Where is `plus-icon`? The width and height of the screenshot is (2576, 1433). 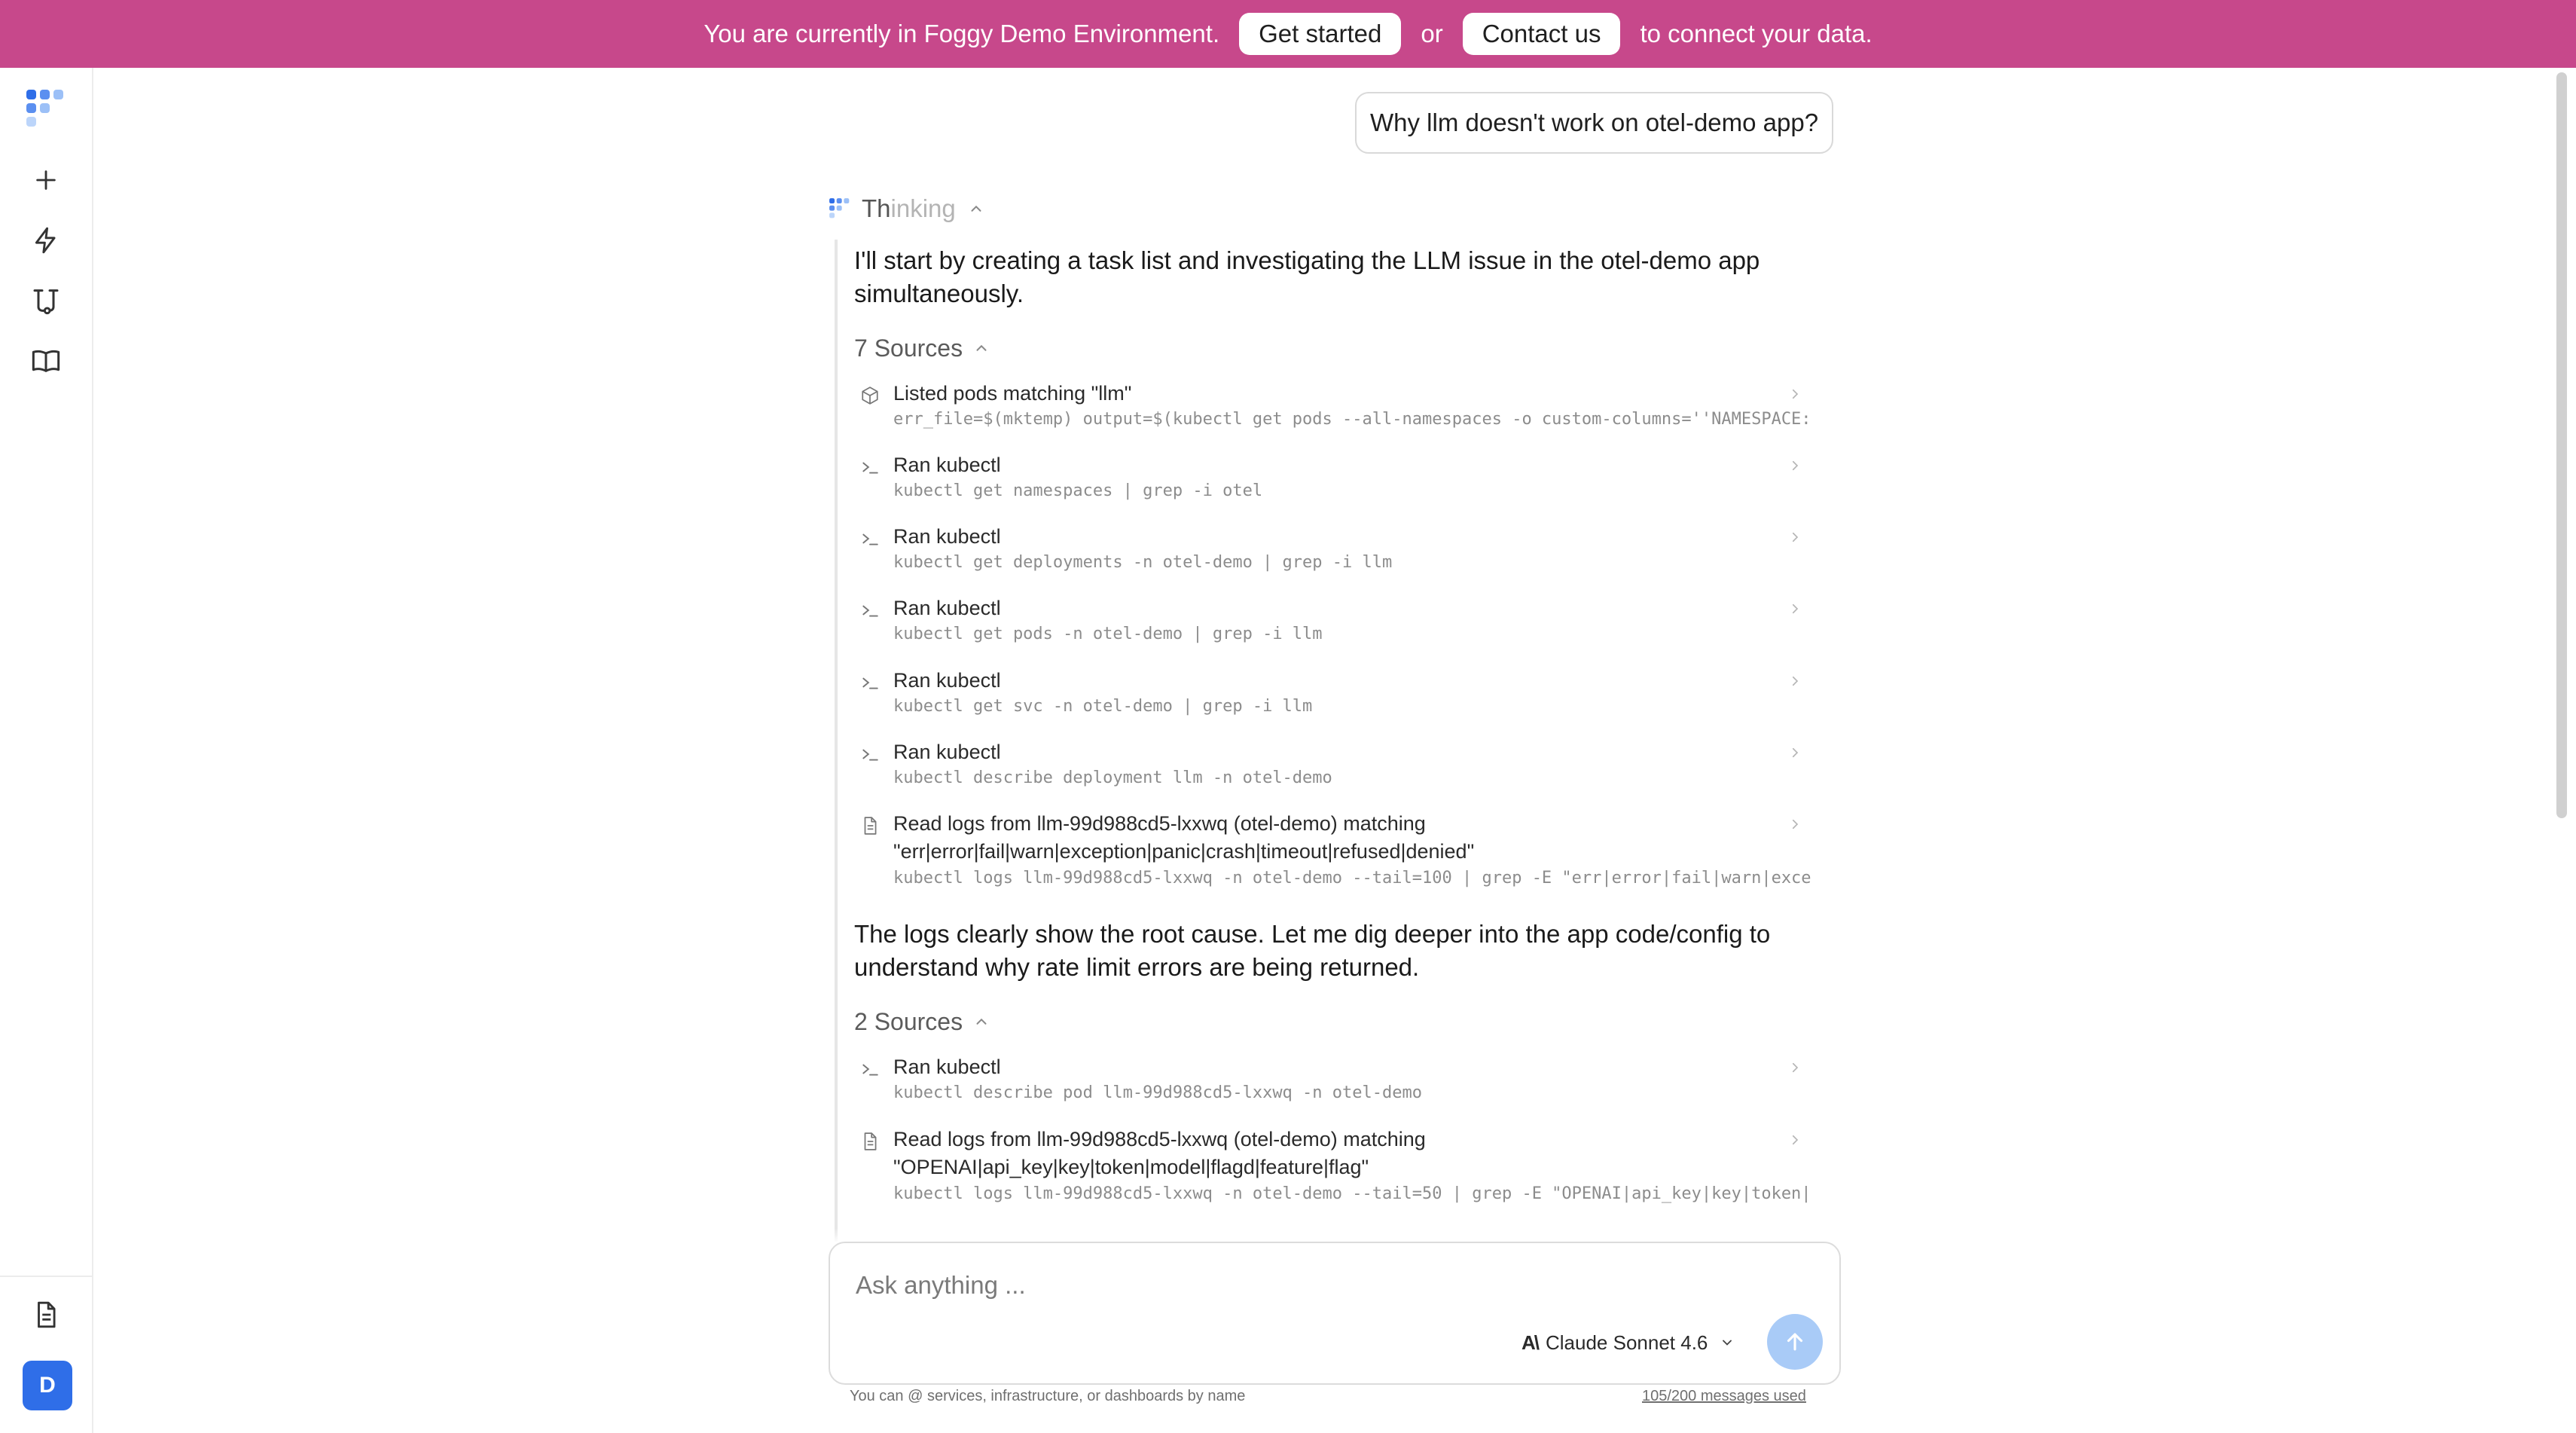
plus-icon is located at coordinates (46, 180).